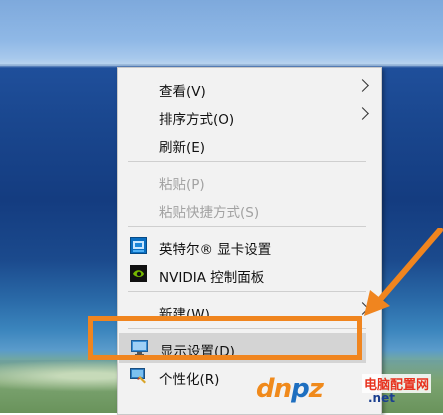  I want to click on menu-item-paste-shortcut: 粘贴快捷方式(S), so click(249, 209).